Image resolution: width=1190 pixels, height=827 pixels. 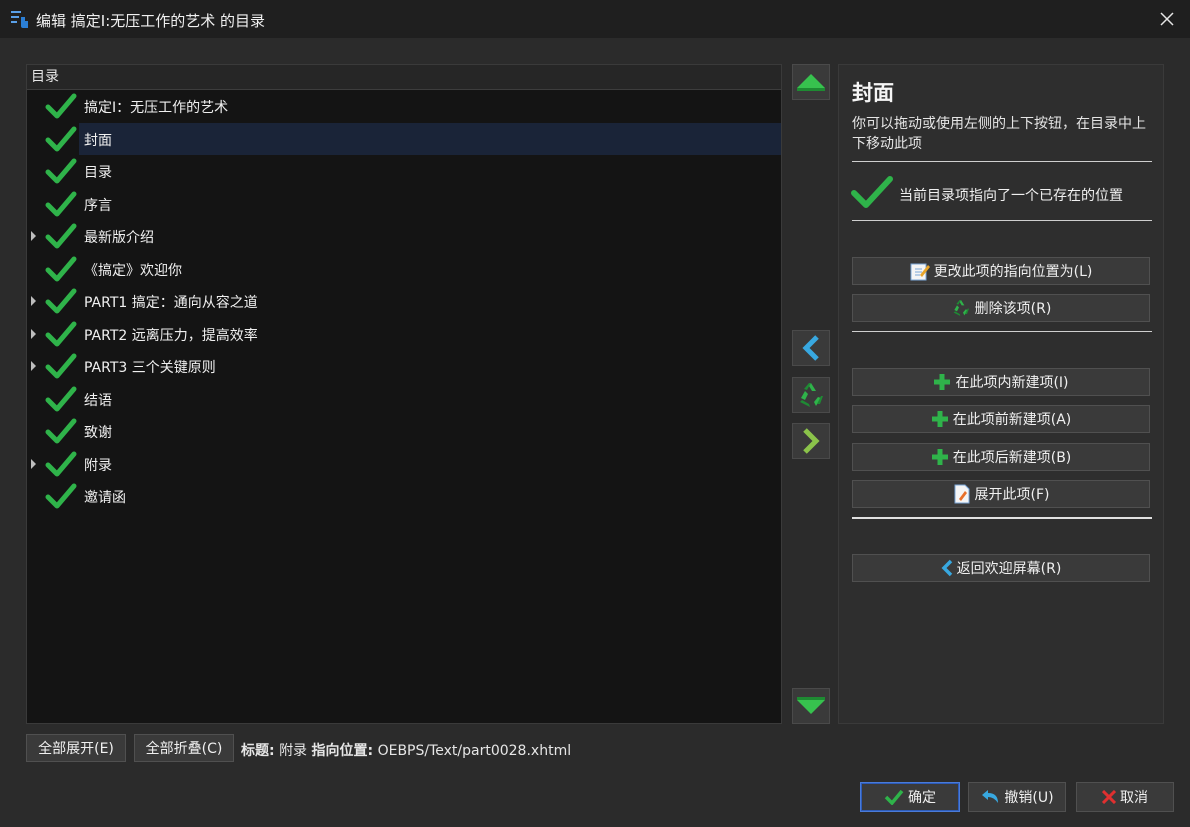 I want to click on move-down-button, so click(x=811, y=706).